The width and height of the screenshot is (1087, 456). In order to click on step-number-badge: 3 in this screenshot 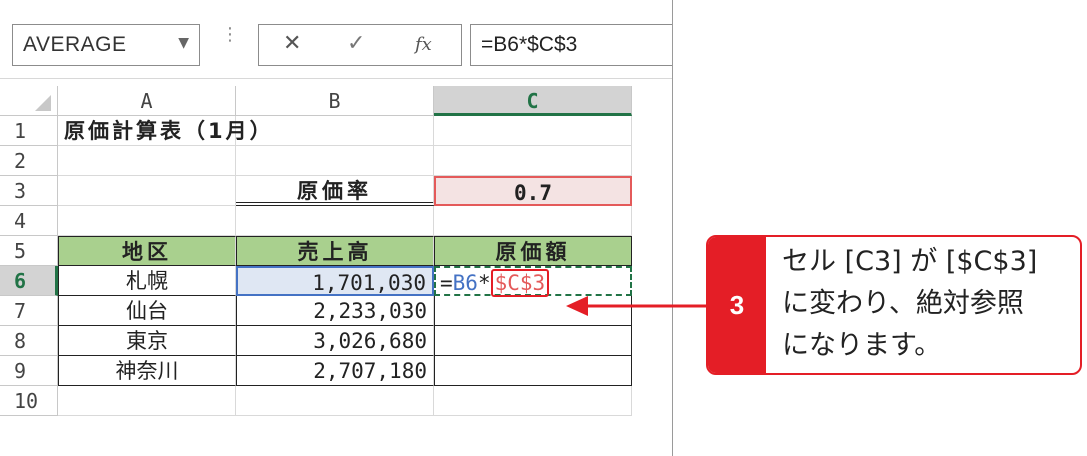, I will do `click(737, 305)`.